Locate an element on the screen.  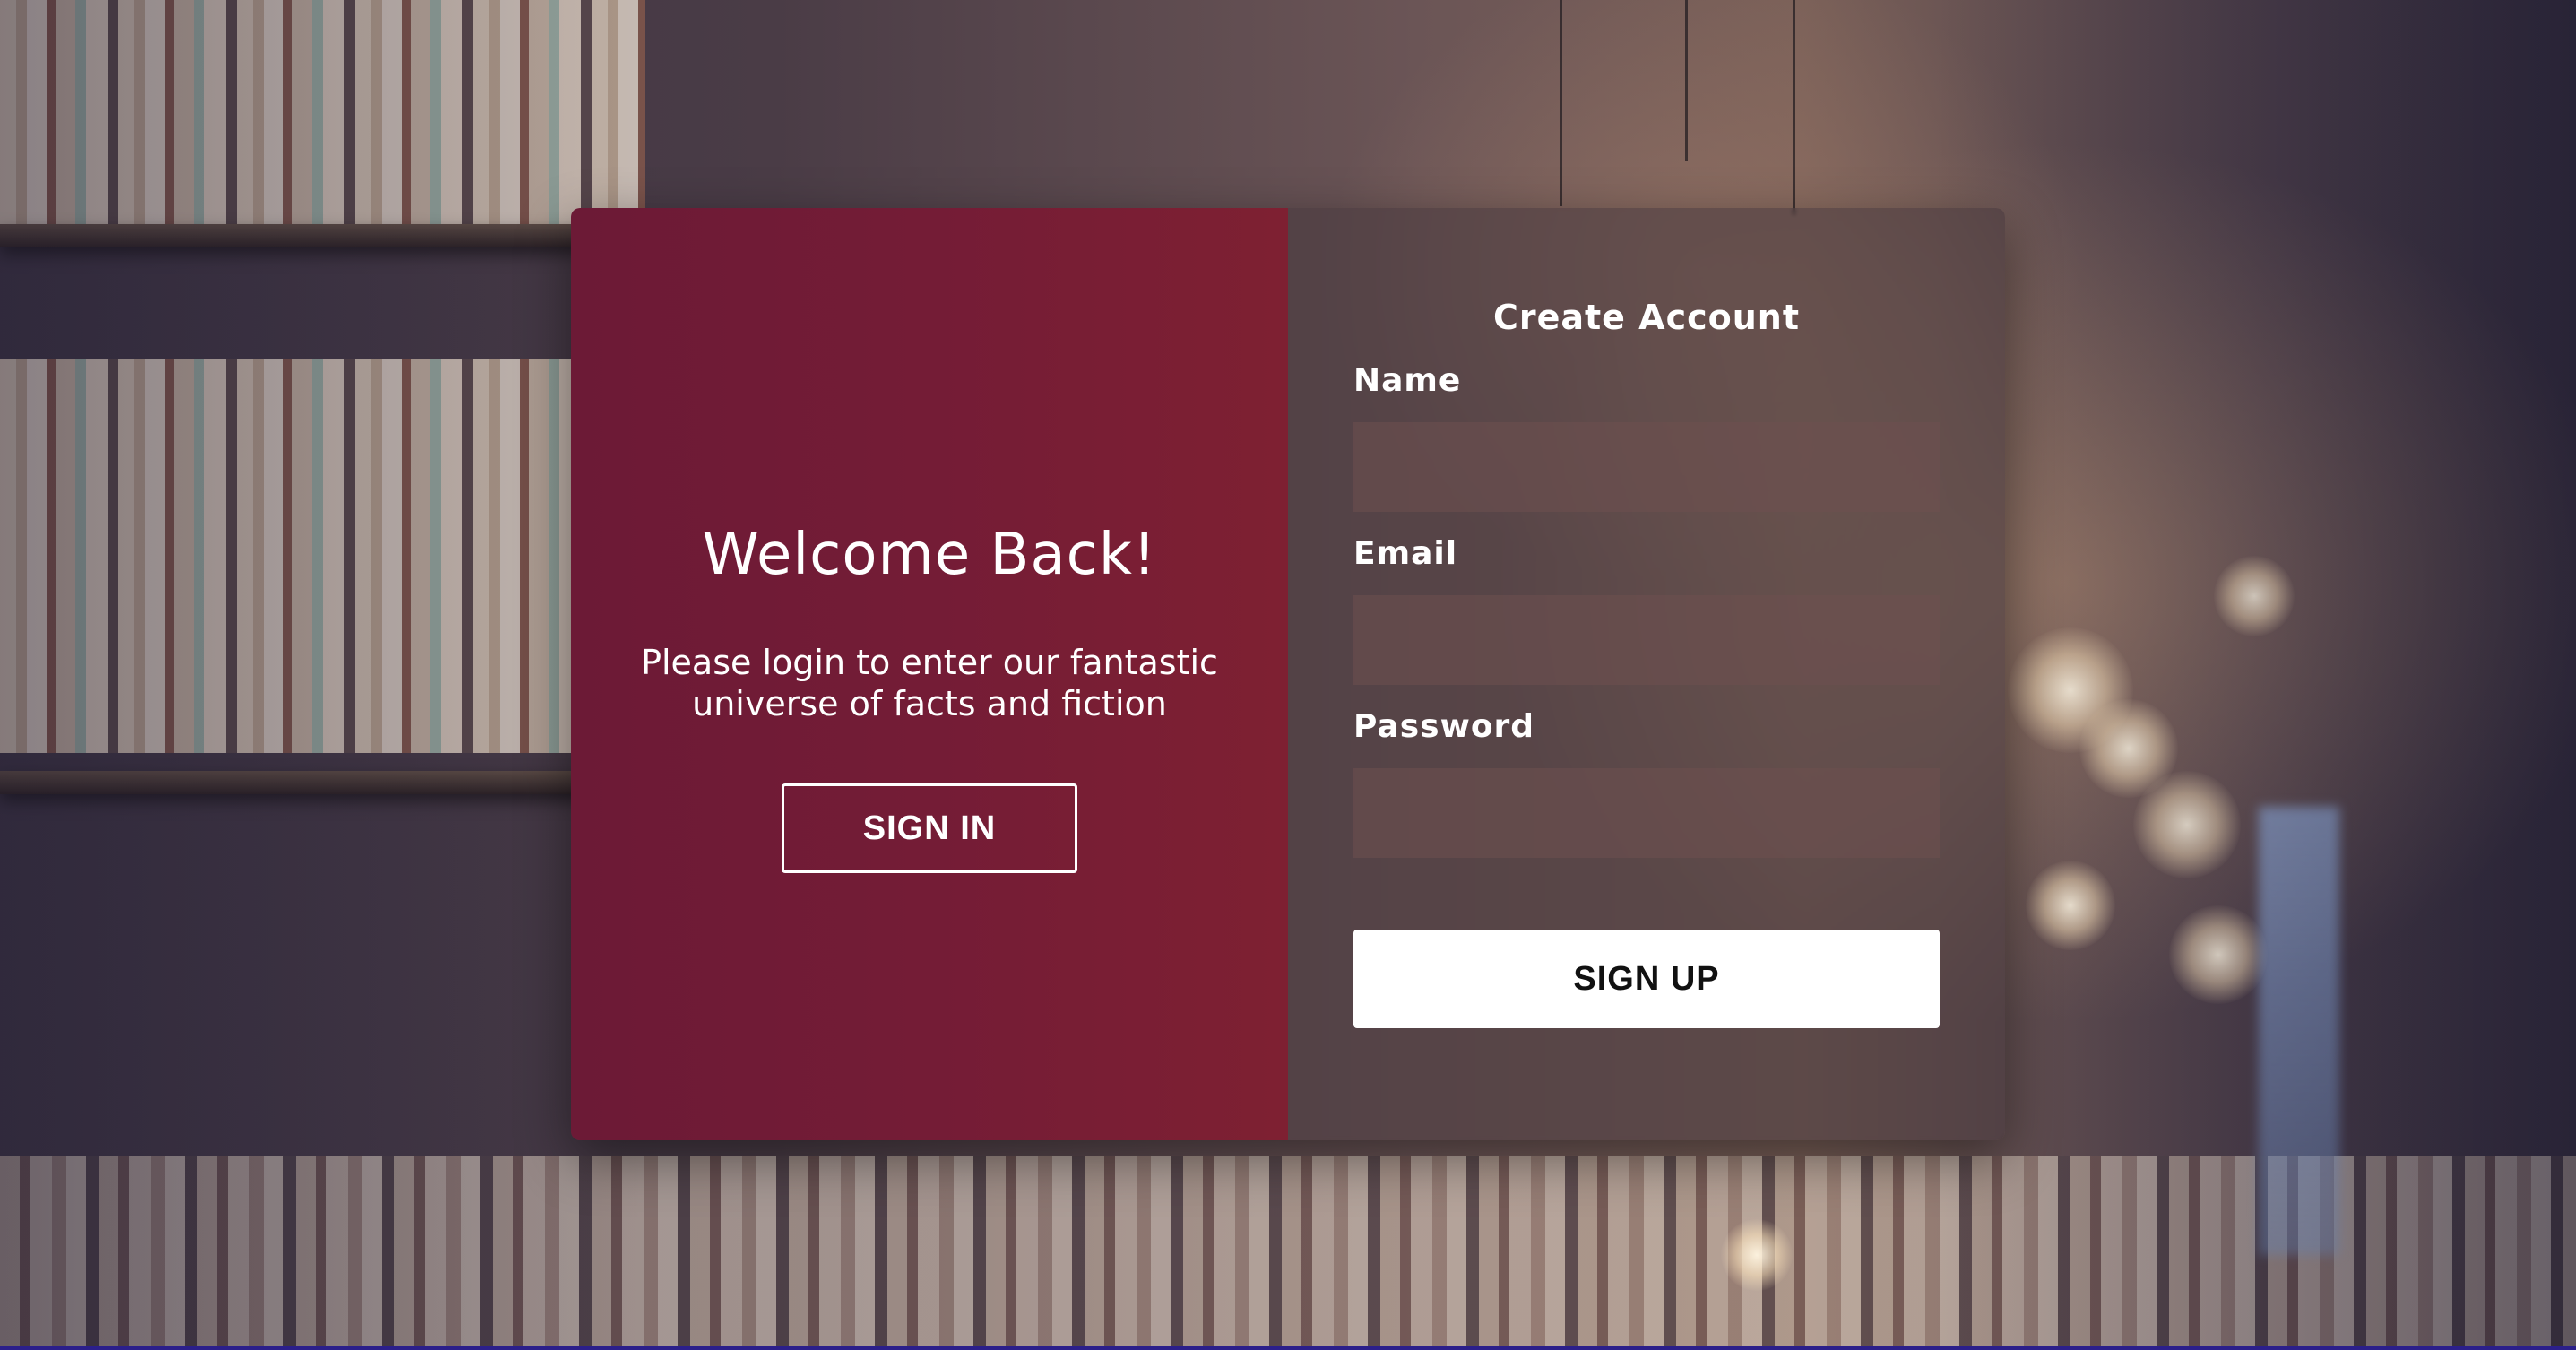
form-title: Create Account is located at coordinates (1646, 317).